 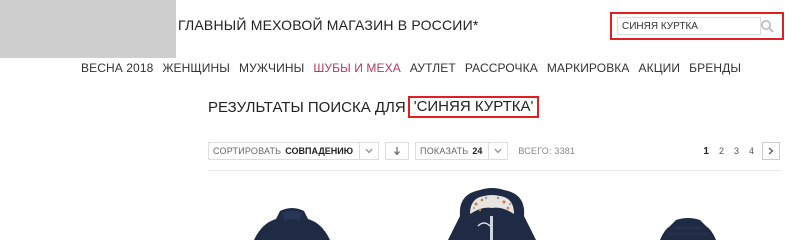 I want to click on sort-label: СОРТИРОВАТЬ, so click(x=247, y=151).